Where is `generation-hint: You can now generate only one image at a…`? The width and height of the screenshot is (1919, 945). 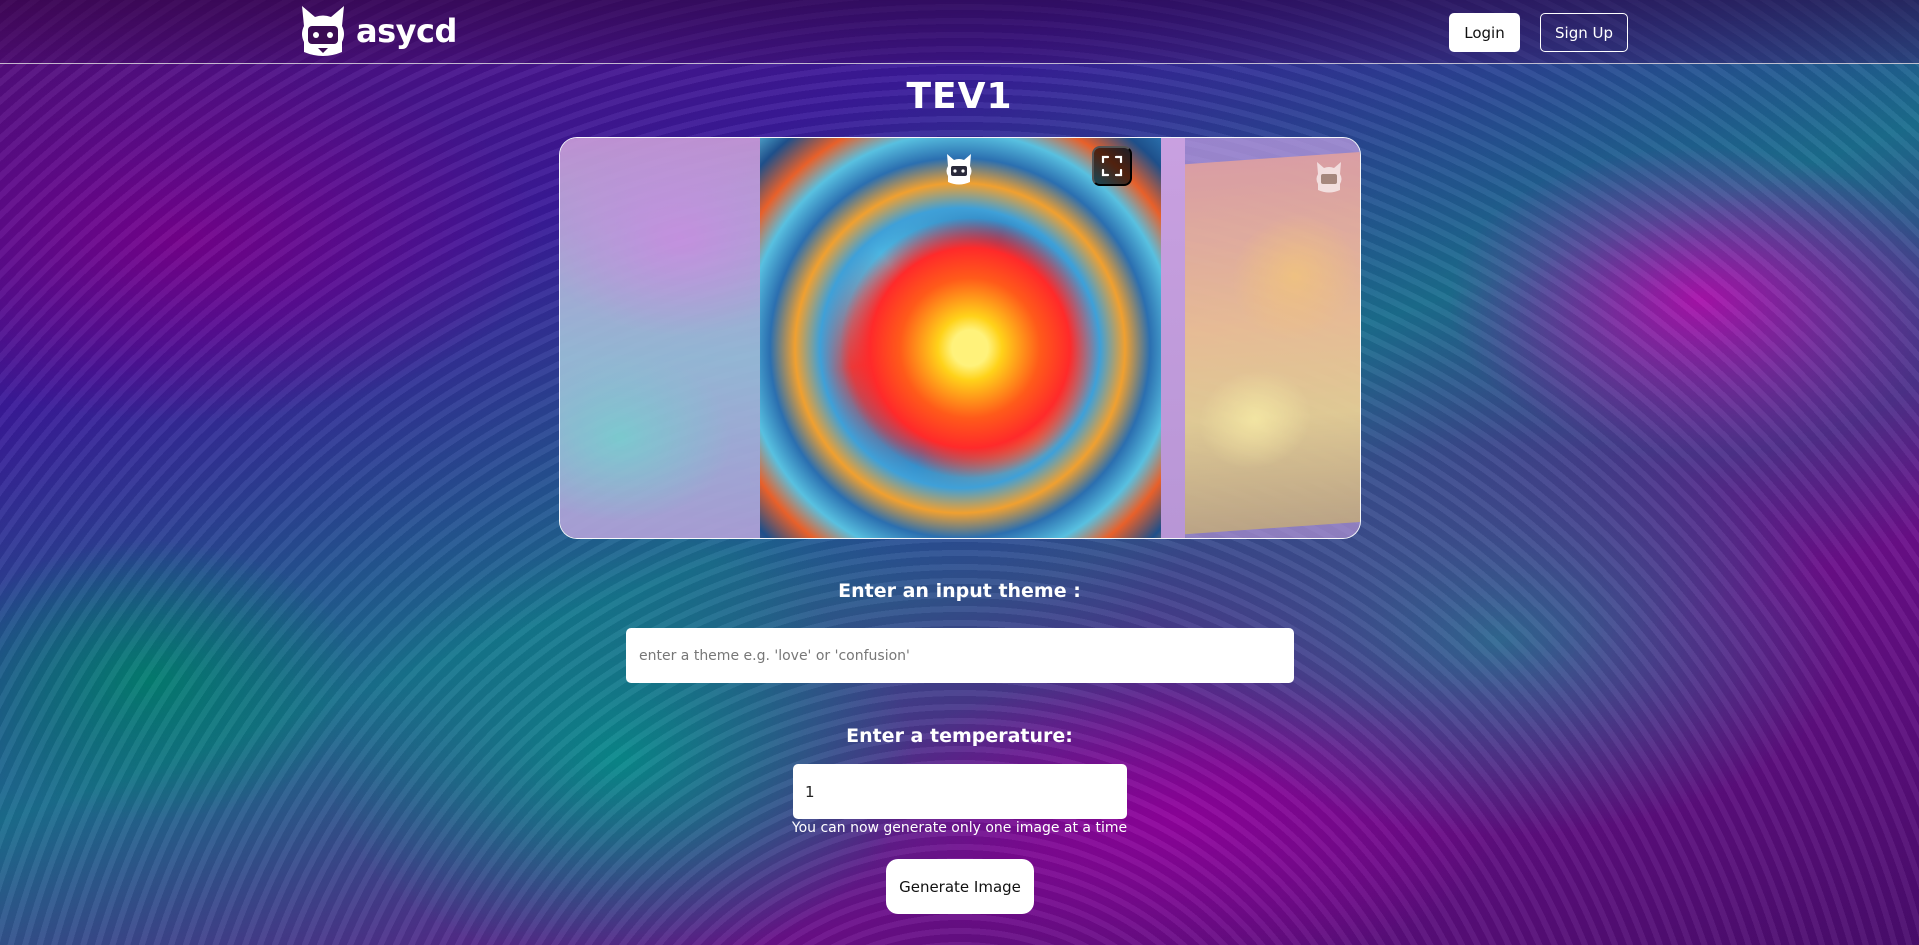
generation-hint: You can now generate only one image at a… is located at coordinates (959, 828).